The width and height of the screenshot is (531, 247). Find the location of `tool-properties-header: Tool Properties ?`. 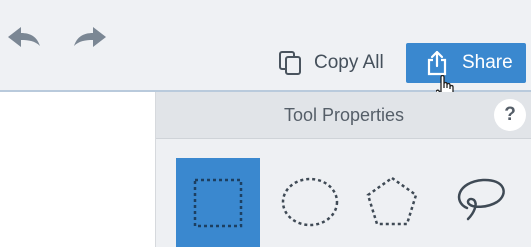

tool-properties-header: Tool Properties ? is located at coordinates (343, 115).